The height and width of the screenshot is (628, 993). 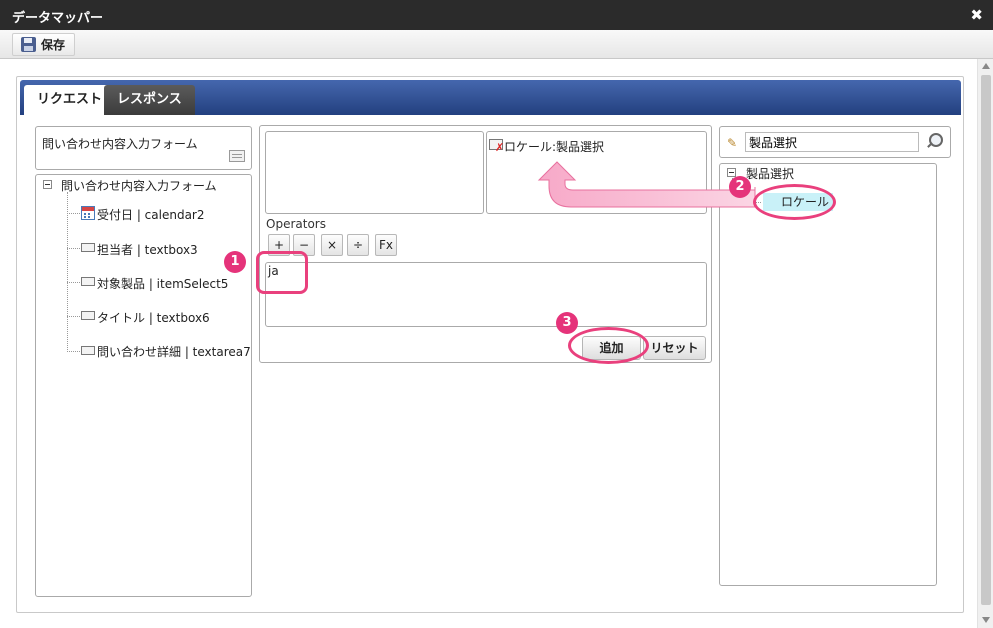 I want to click on tree-item-itemselect5: 対象製品 | itemSelect5, so click(x=162, y=283).